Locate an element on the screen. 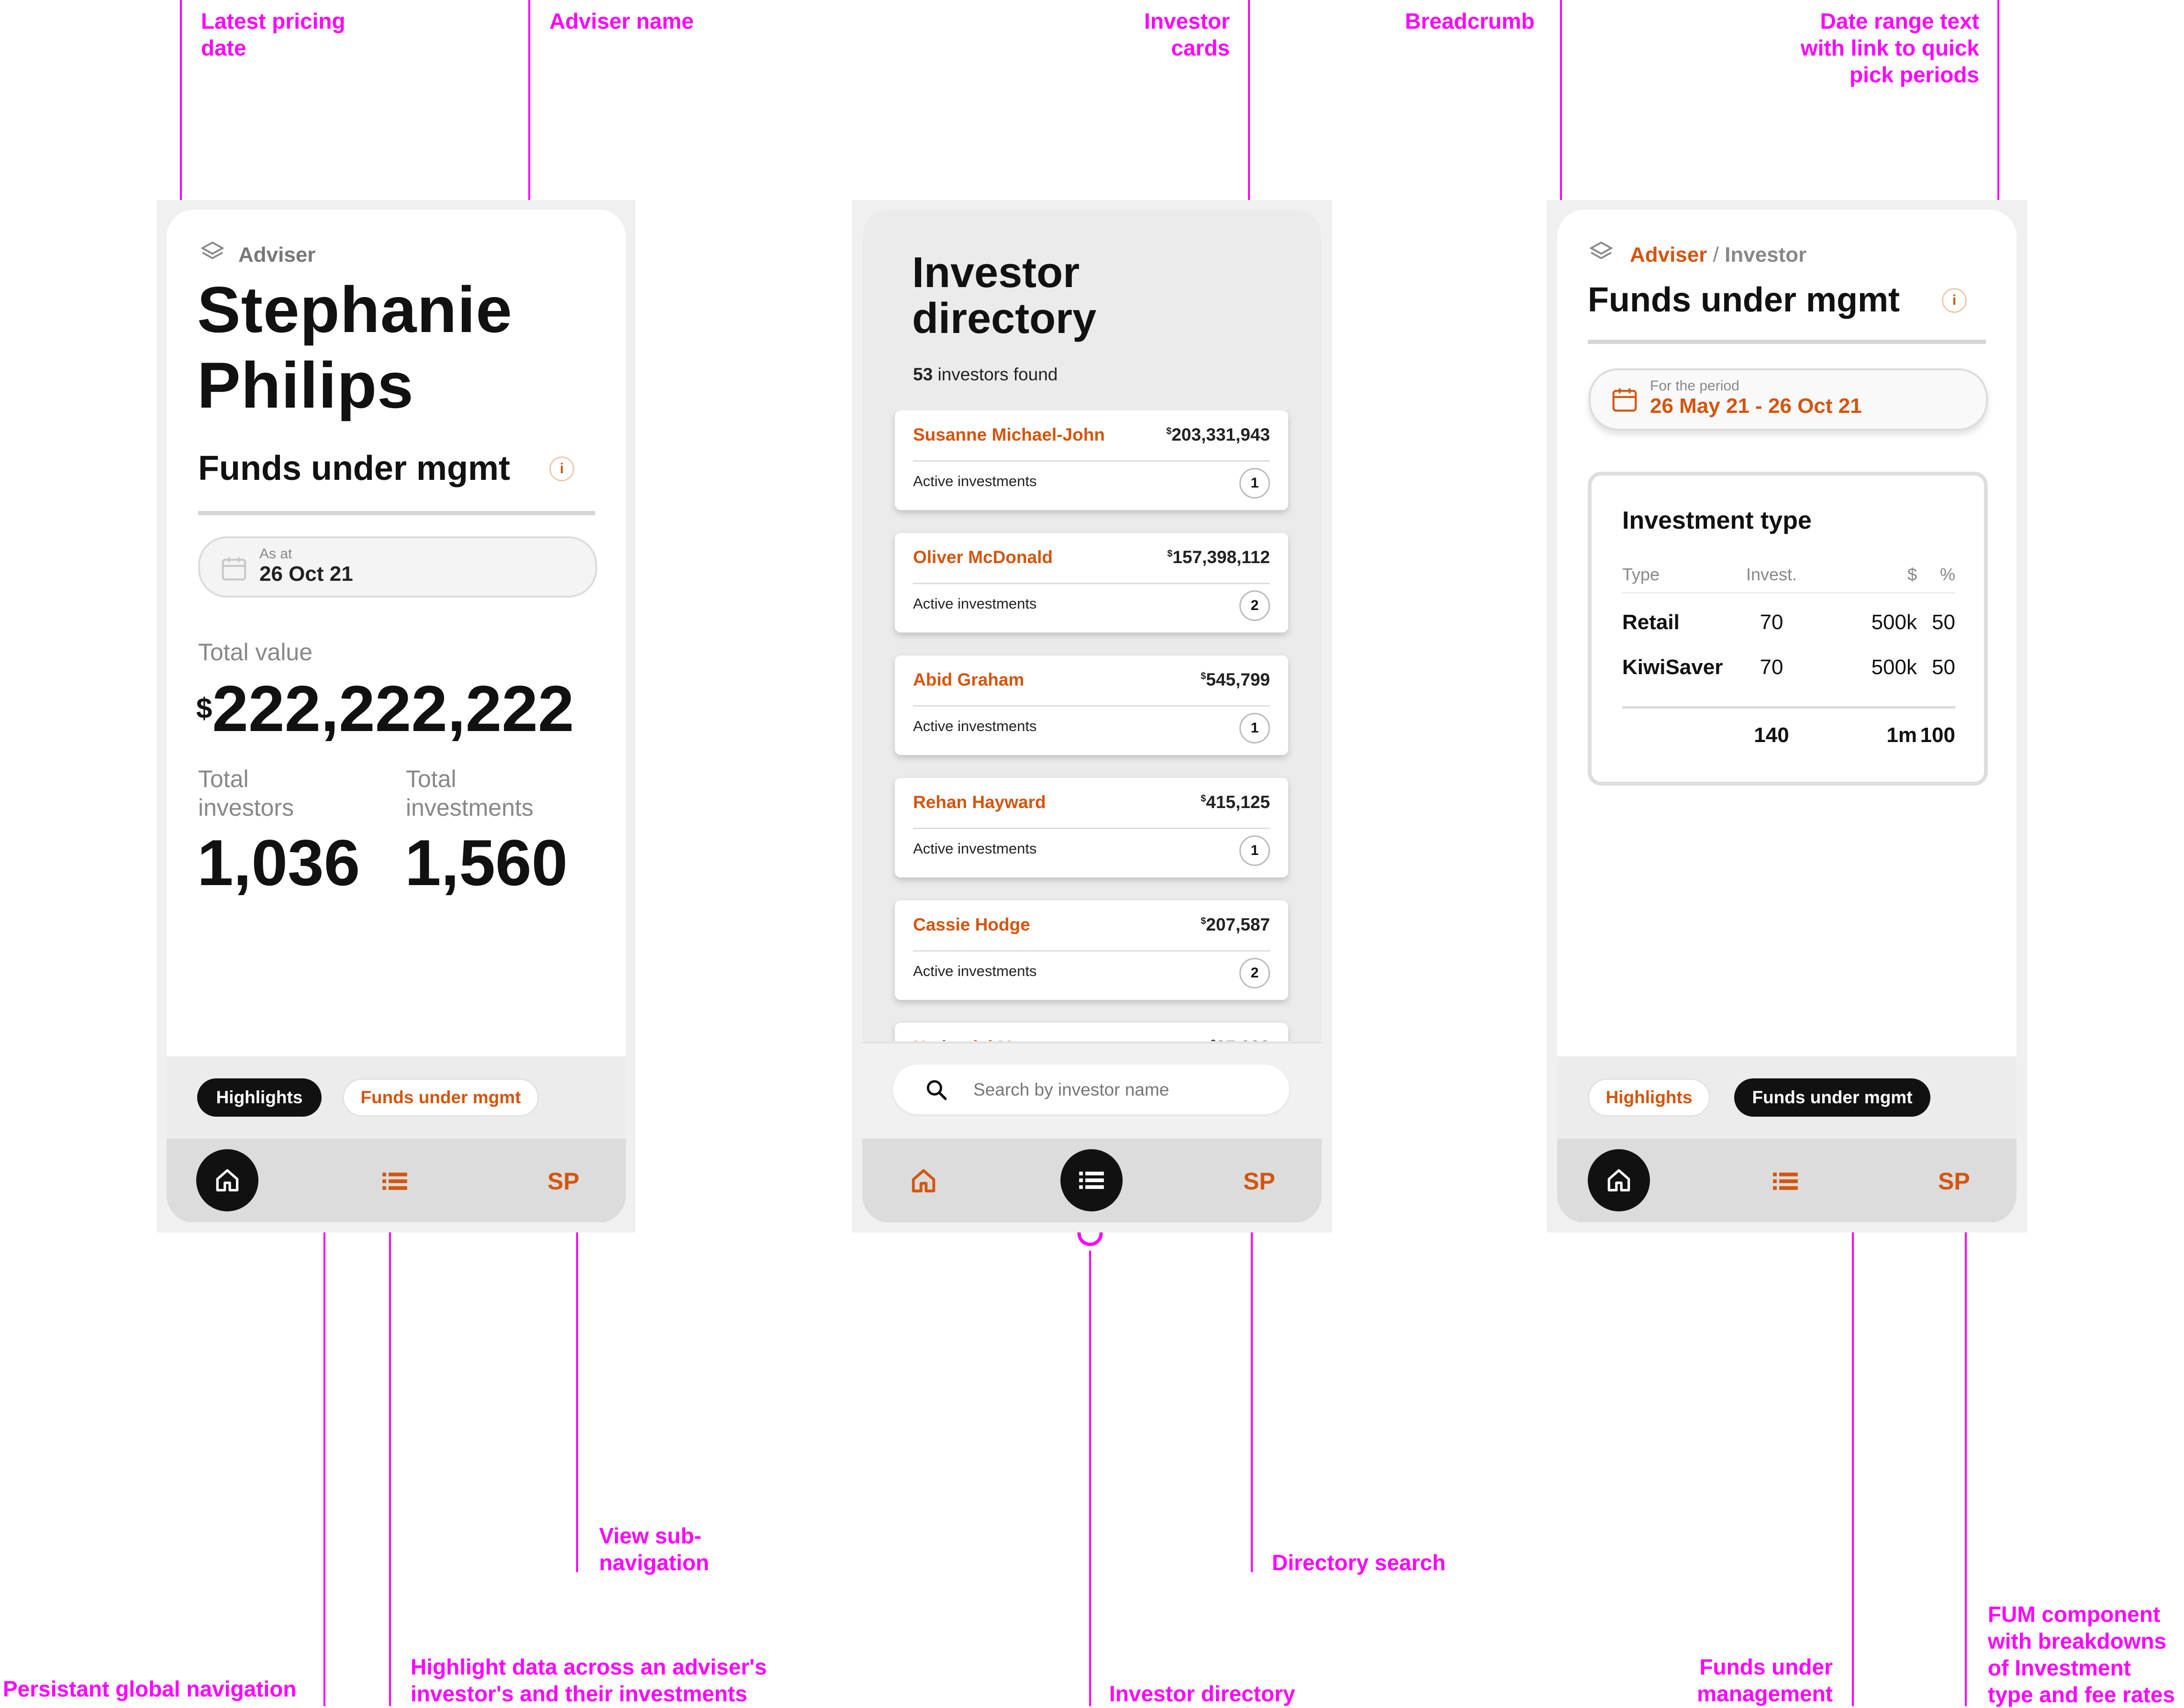 The image size is (2184, 1708). sub-navigation: Highlights Funds under mgmt is located at coordinates (1787, 1098).